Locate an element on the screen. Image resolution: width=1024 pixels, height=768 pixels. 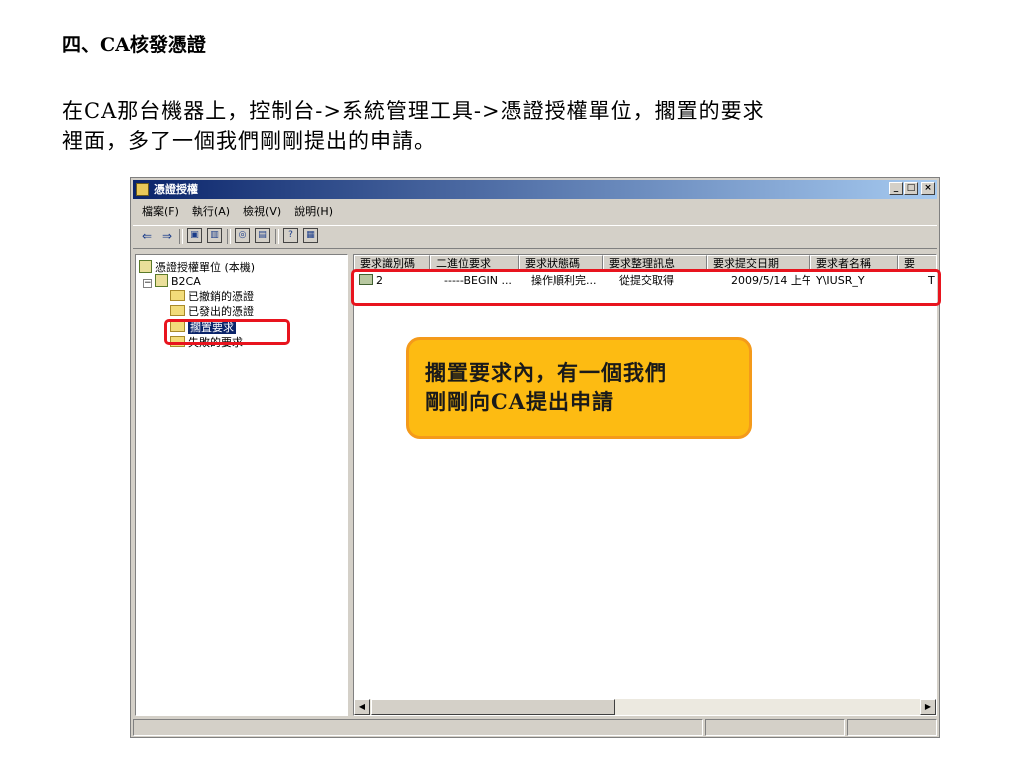
menu-file: 檔案(F) is located at coordinates (160, 211).